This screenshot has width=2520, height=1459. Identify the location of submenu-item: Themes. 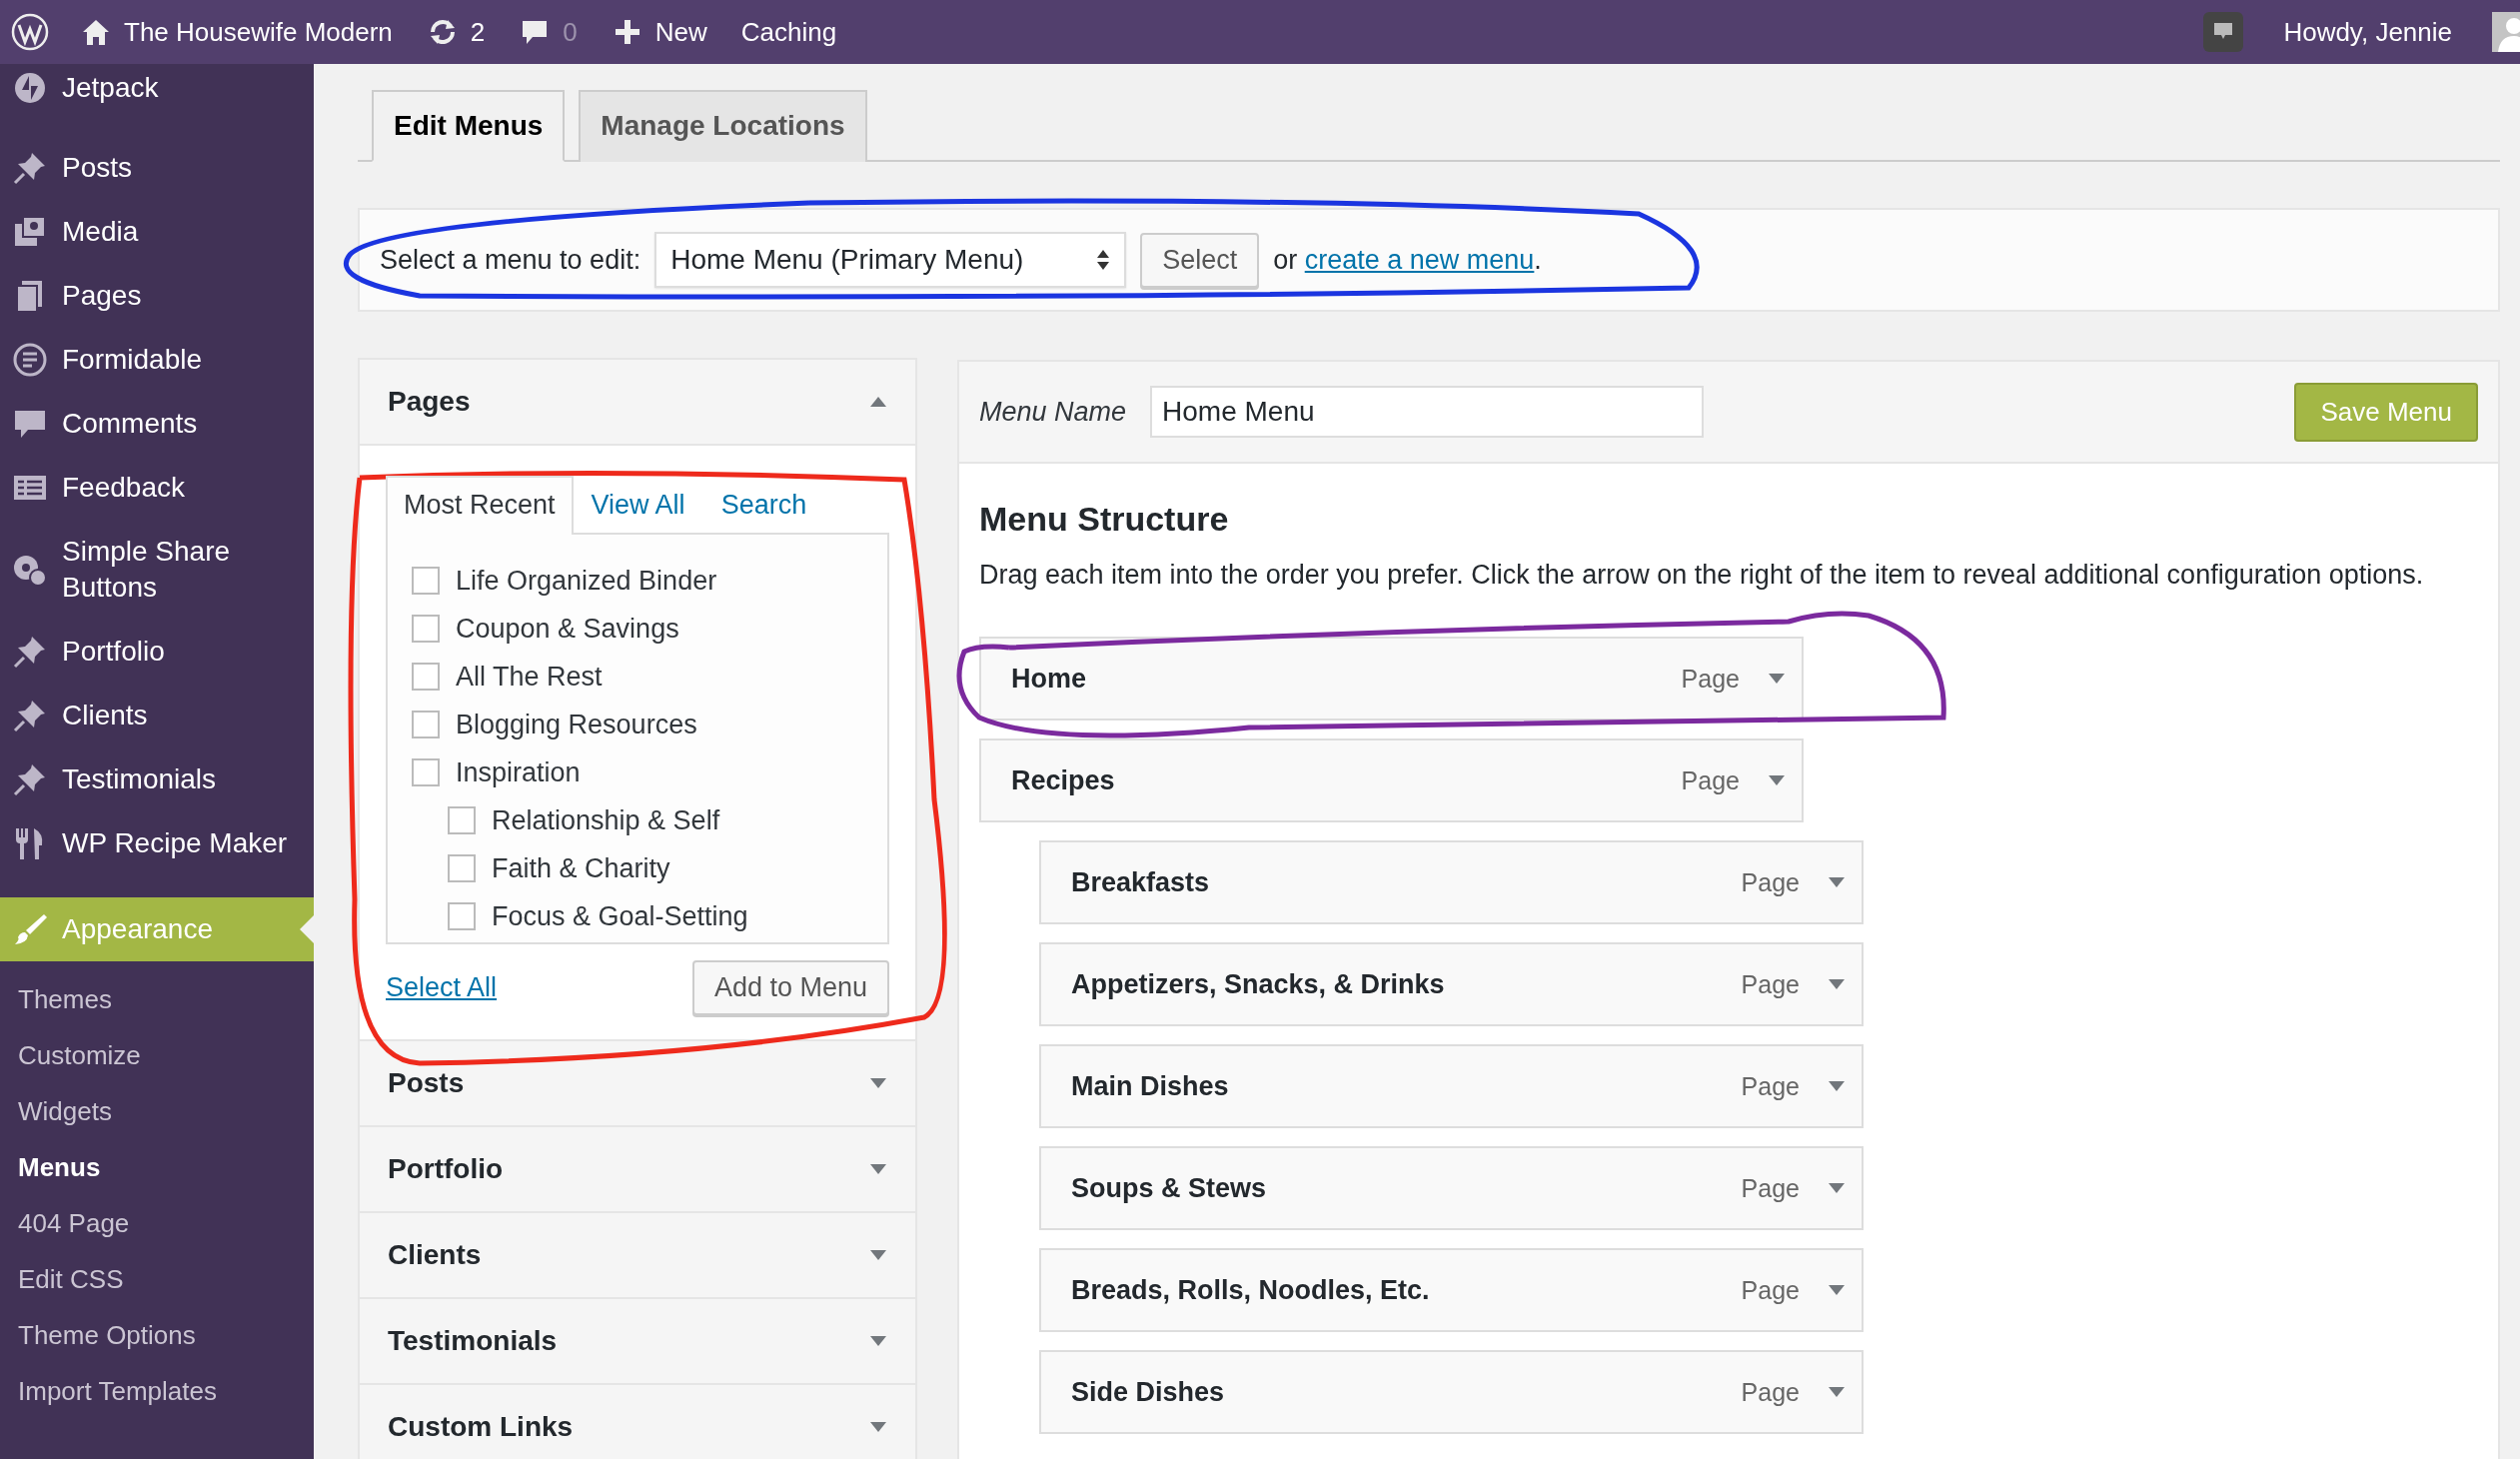
(157, 999).